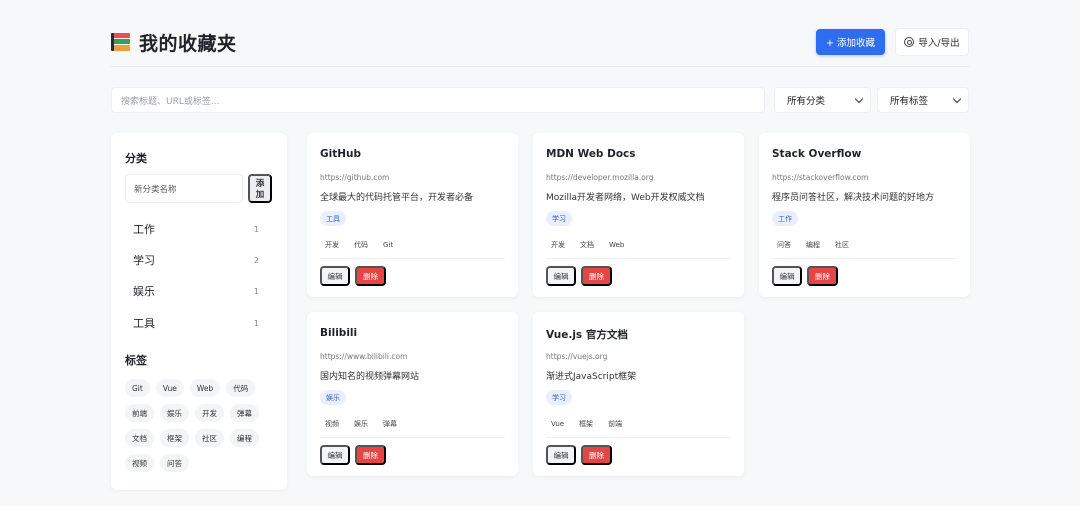 The height and width of the screenshot is (506, 1080). Describe the element at coordinates (909, 101) in the screenshot. I see `tag-select-value: 所有标签` at that location.